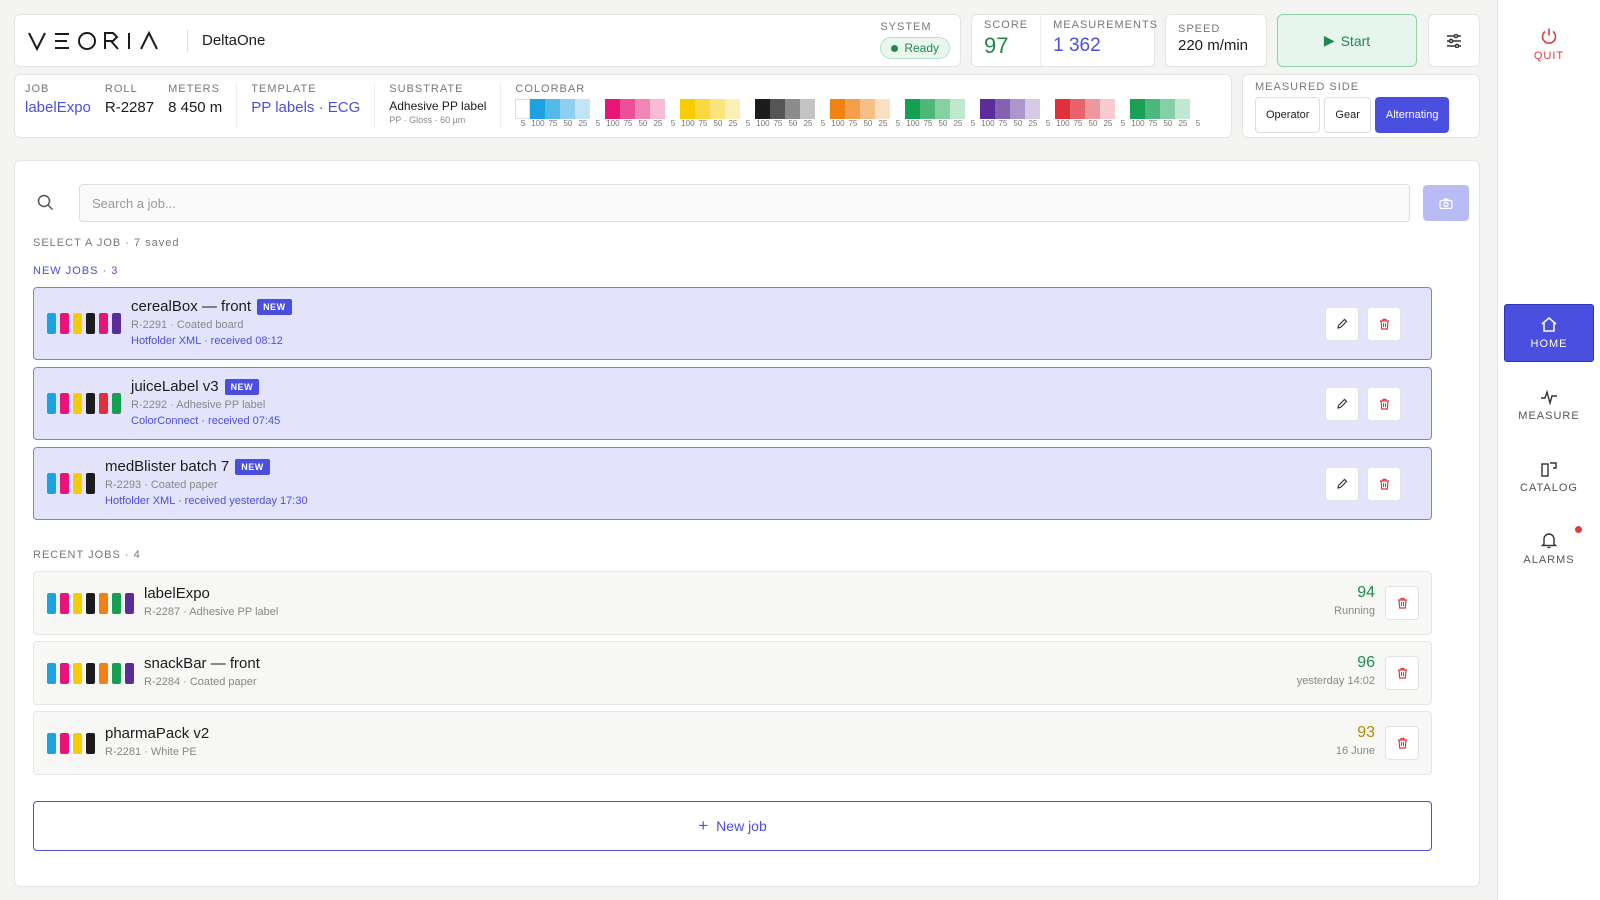 The width and height of the screenshot is (1600, 900). Describe the element at coordinates (45, 202) in the screenshot. I see `search-icon` at that location.